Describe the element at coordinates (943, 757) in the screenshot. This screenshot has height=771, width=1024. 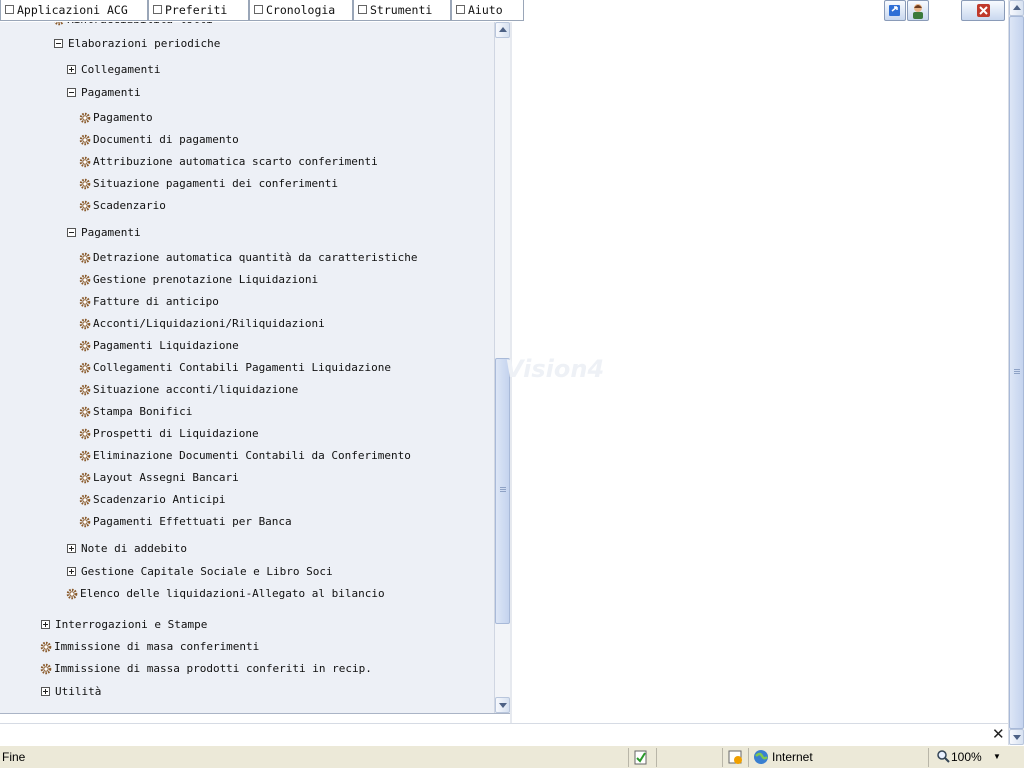
I see `magnifier-icon` at that location.